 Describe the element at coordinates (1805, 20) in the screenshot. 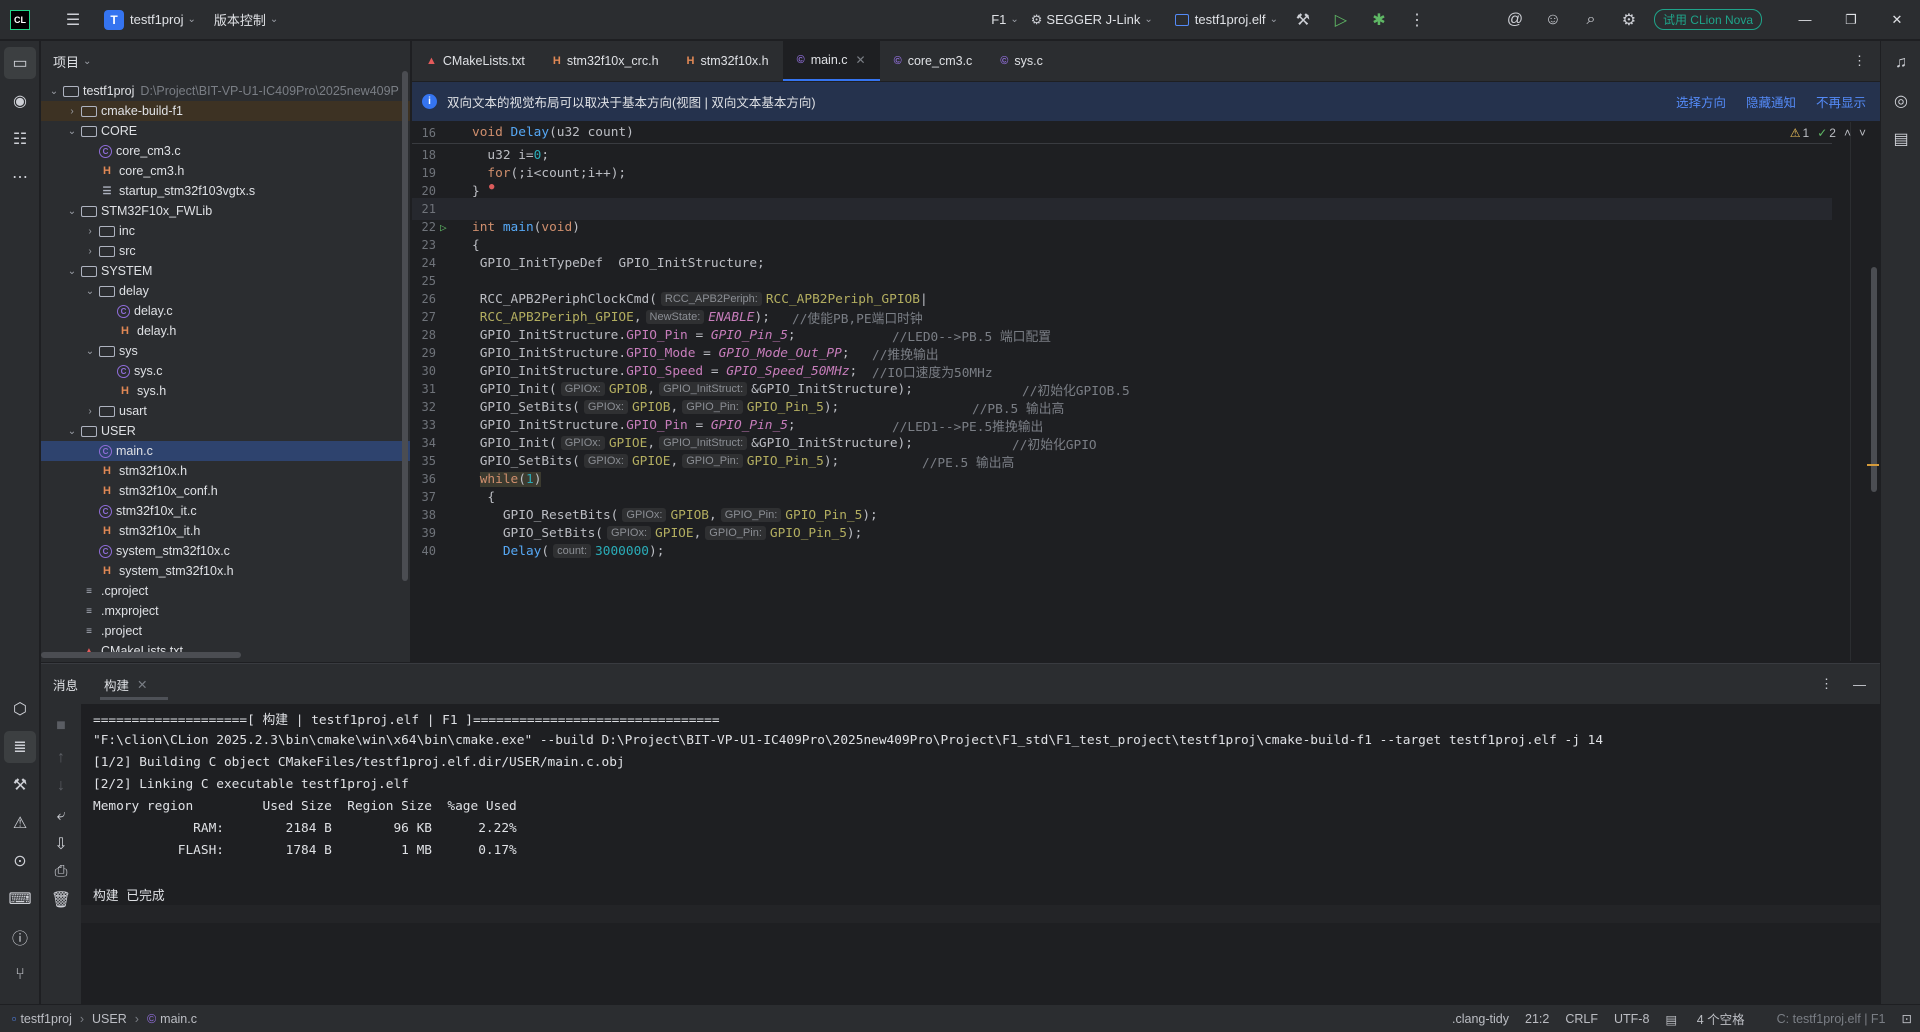

I see `minimize-button: —` at that location.